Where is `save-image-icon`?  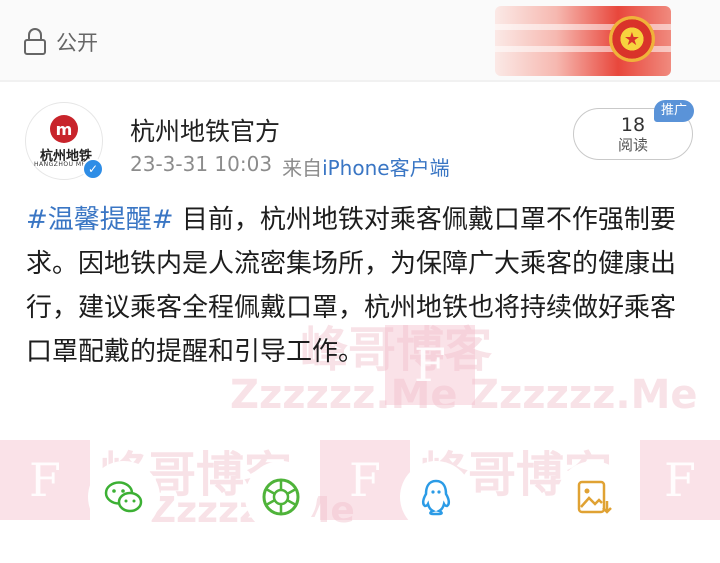
save-image-icon is located at coordinates (594, 497).